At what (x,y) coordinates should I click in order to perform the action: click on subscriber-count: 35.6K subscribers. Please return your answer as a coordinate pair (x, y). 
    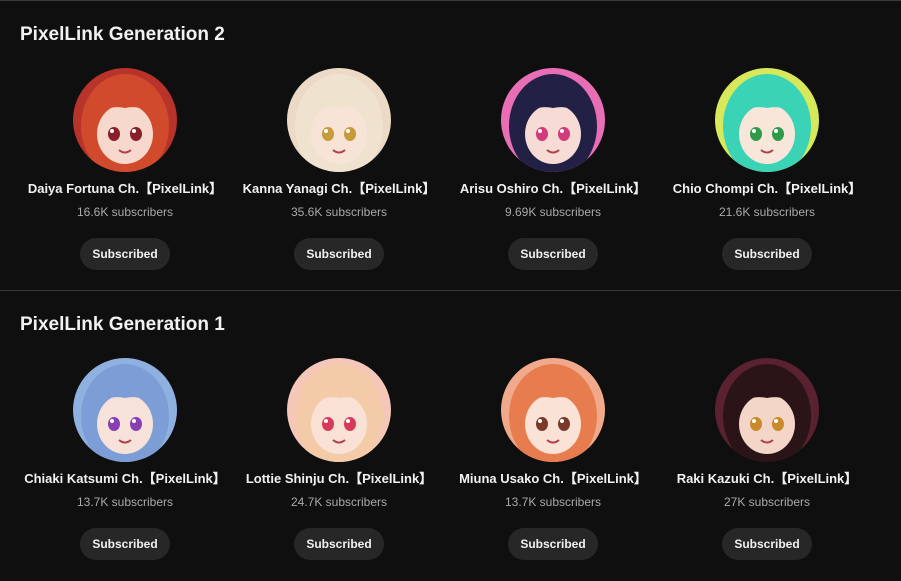
    Looking at the image, I should click on (339, 212).